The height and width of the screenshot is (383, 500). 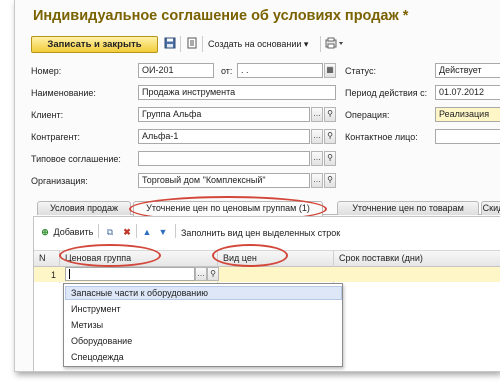 I want to click on organization-field: Торговый дом "Комплексный", so click(x=224, y=180).